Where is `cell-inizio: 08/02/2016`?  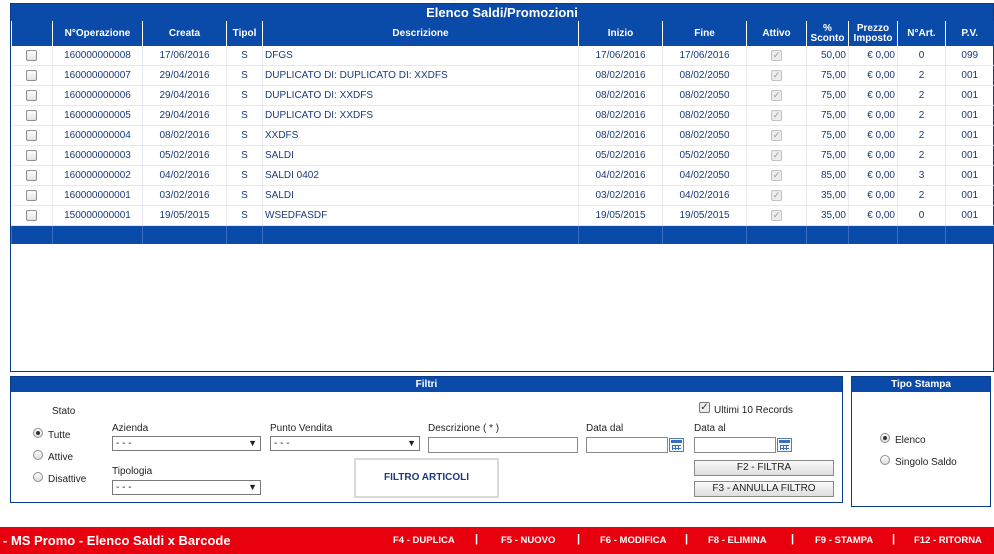
cell-inizio: 08/02/2016 is located at coordinates (620, 95).